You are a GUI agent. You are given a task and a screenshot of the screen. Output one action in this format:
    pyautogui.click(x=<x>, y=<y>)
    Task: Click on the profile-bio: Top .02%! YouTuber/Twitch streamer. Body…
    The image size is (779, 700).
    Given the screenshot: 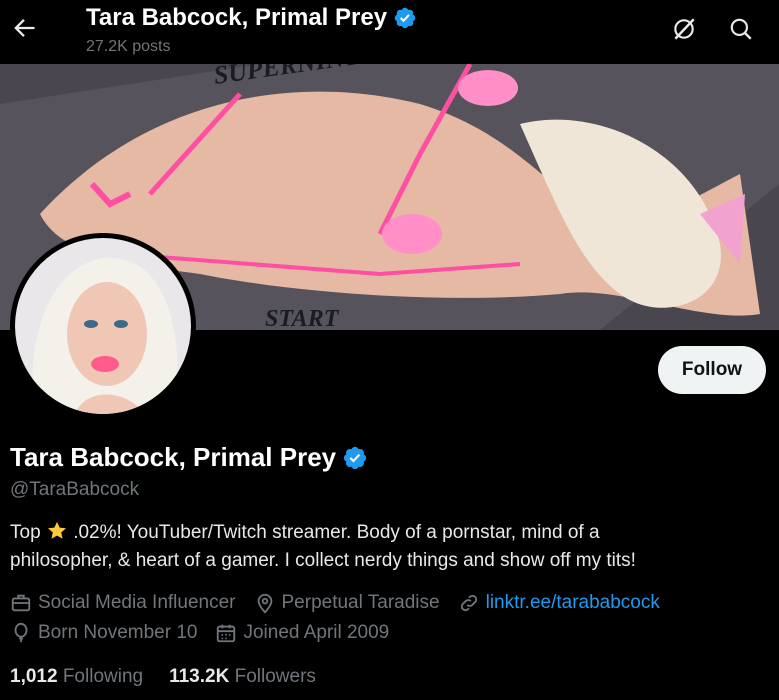 What is the action you would take?
    pyautogui.click(x=390, y=547)
    